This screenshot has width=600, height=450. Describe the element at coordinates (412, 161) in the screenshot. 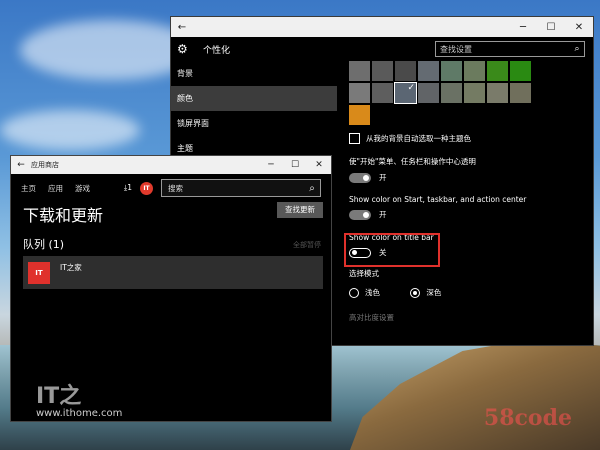

I see `start-transparent-label: 使"开始"菜单、任务栏和操作中心透明` at that location.